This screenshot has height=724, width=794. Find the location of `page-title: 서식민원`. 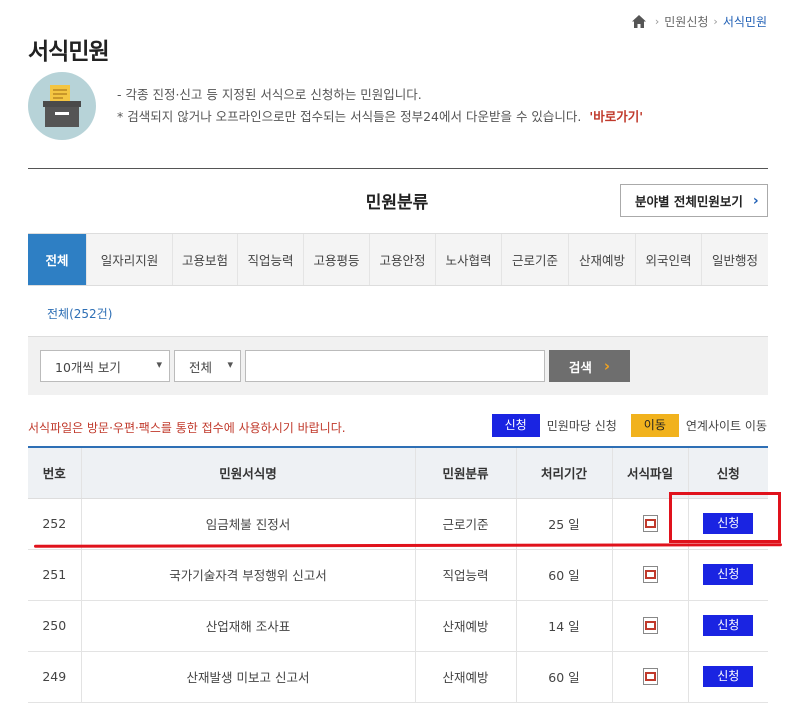

page-title: 서식민원 is located at coordinates (69, 52).